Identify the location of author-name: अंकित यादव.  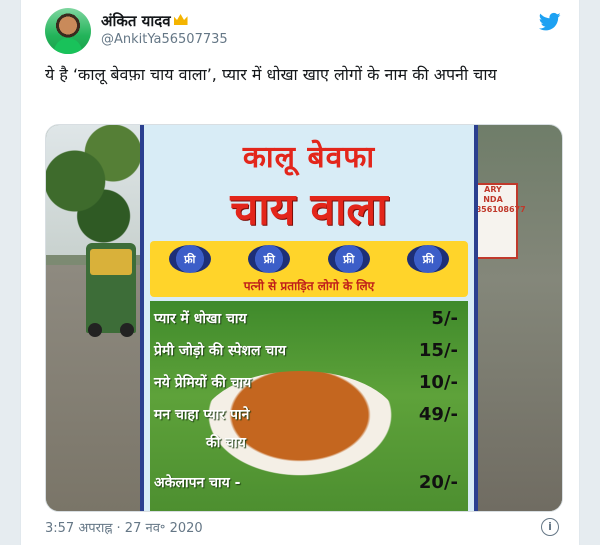
(144, 21).